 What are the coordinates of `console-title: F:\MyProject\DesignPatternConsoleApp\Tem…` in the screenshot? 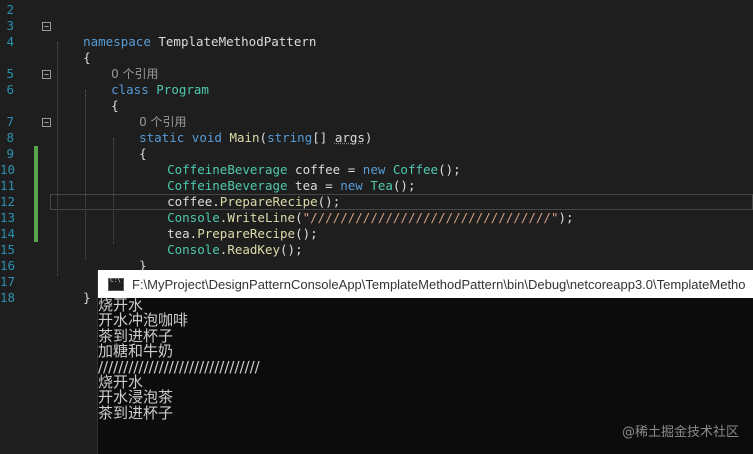 It's located at (439, 284).